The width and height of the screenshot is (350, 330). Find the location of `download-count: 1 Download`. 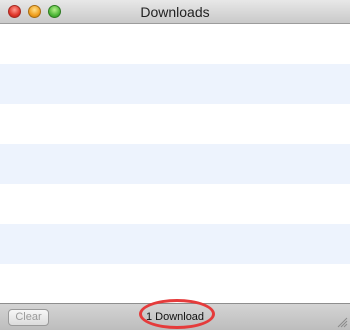

download-count: 1 Download is located at coordinates (175, 317).